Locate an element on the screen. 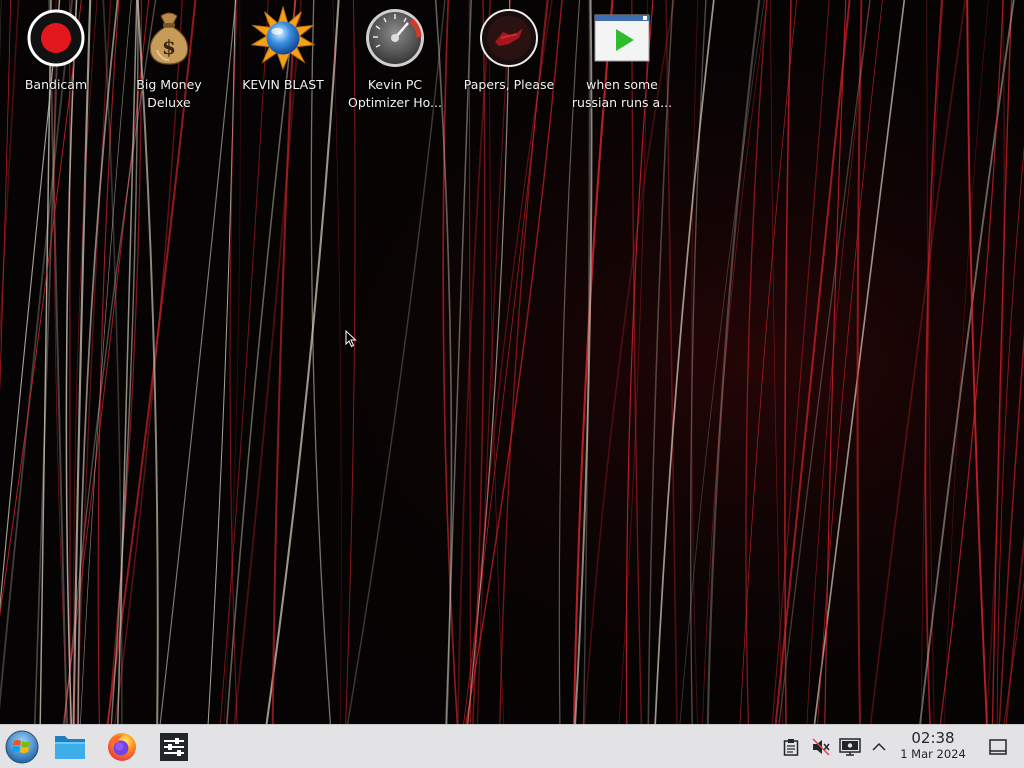 The height and width of the screenshot is (768, 1024). speaker-muted-icon is located at coordinates (821, 747).